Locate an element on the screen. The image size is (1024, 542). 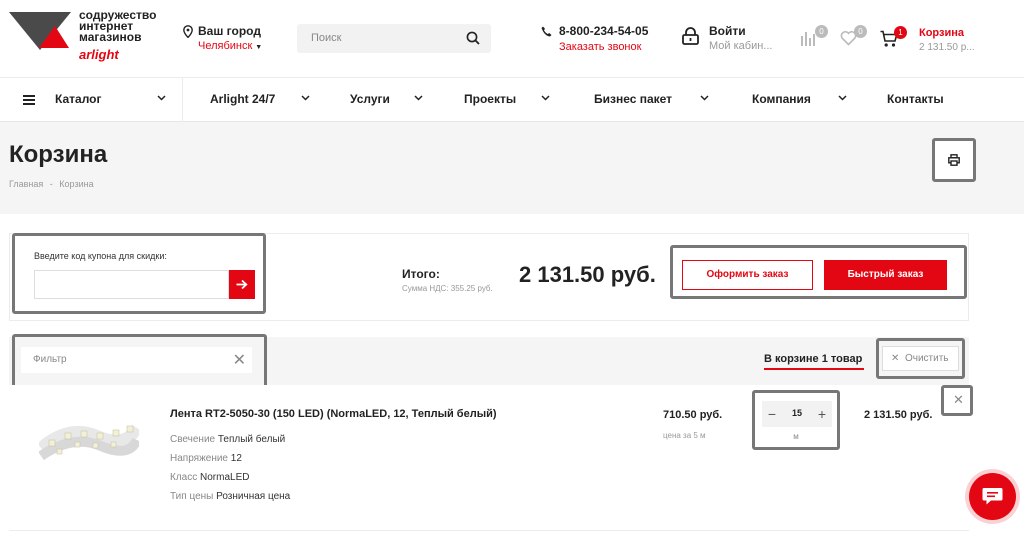
city-value: Челябинск ▼ is located at coordinates (230, 46).